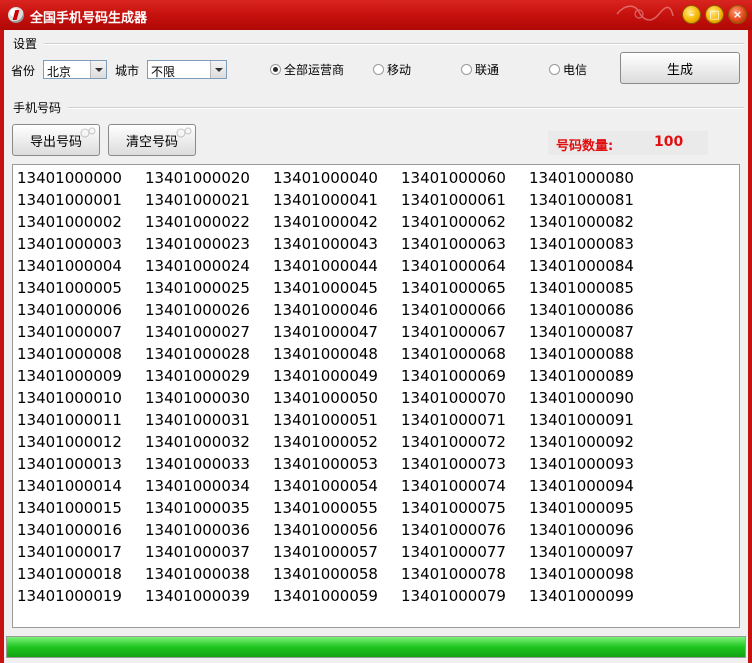  I want to click on phone-number: 13401000076, so click(453, 530).